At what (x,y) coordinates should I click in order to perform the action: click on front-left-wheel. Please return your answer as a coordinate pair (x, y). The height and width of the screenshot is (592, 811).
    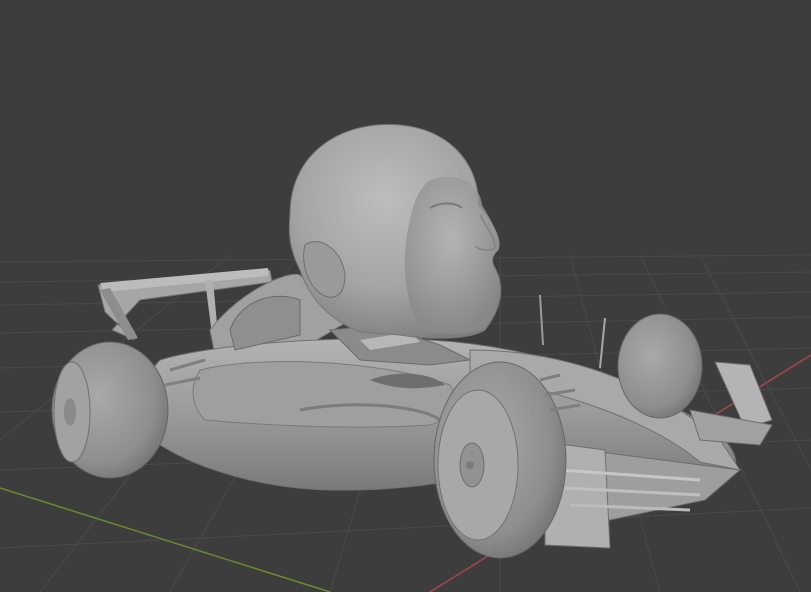
    Looking at the image, I should click on (500, 460).